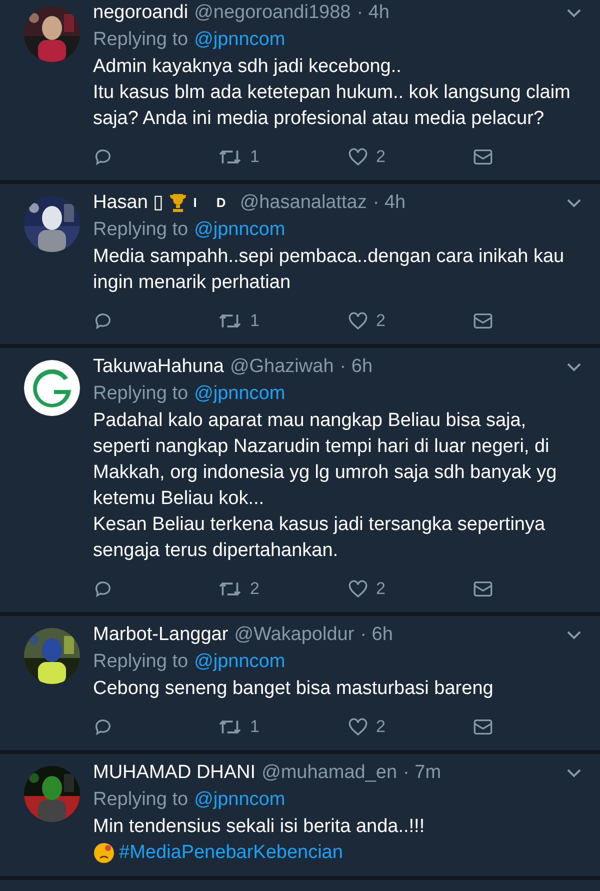 Image resolution: width=600 pixels, height=891 pixels. What do you see at coordinates (293, 689) in the screenshot?
I see `tweet-text: Cebong seneng banget bisa masturbasi bareng` at bounding box center [293, 689].